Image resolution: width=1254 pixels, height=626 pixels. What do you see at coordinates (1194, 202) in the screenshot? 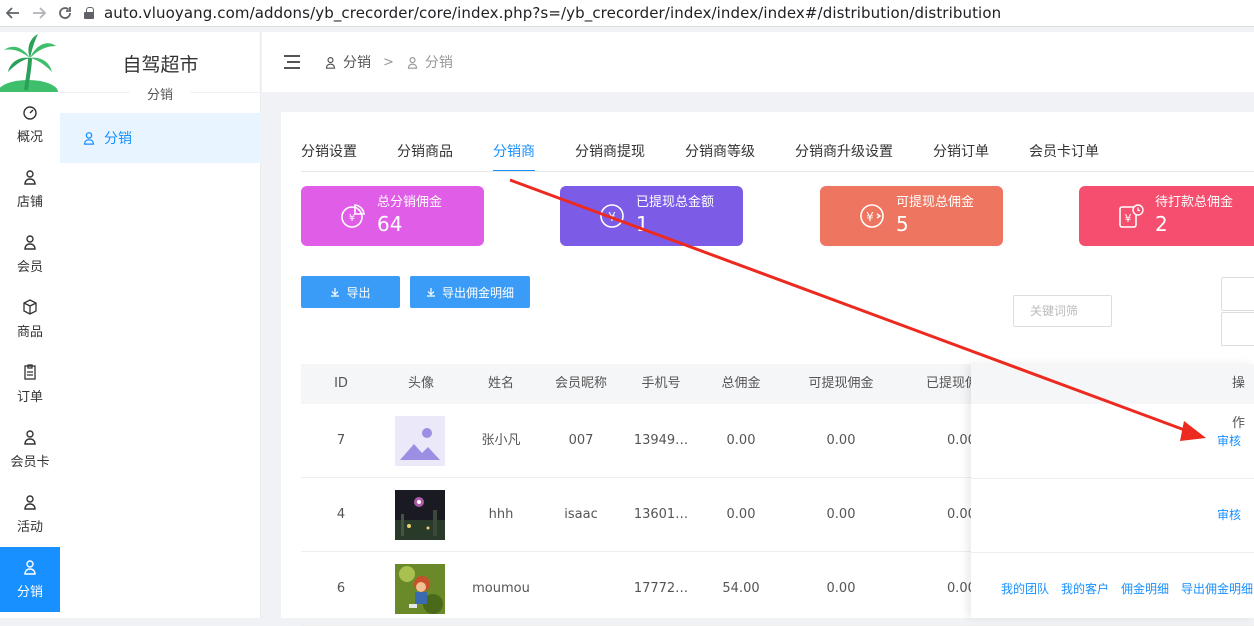
I see `stat-label: 待打款总佣金` at bounding box center [1194, 202].